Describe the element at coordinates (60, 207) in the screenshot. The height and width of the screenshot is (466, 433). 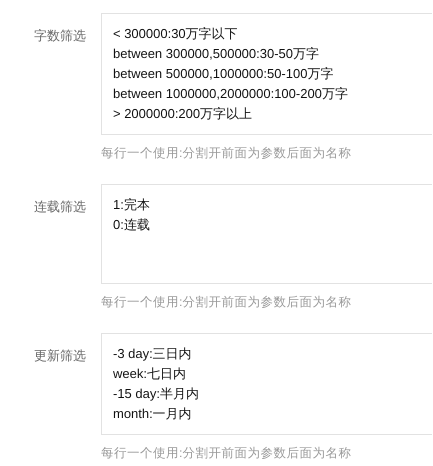
I see `field-label: 连载筛选` at that location.